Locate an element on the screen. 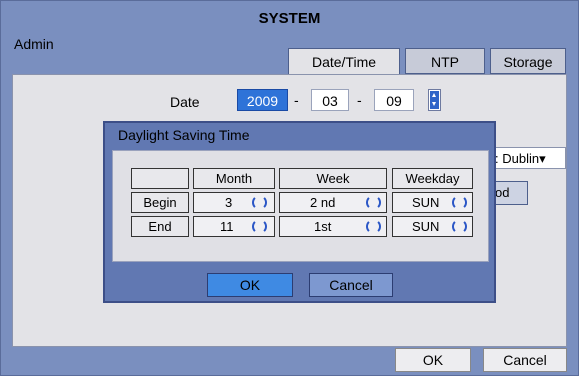  header-week: Week is located at coordinates (333, 178).